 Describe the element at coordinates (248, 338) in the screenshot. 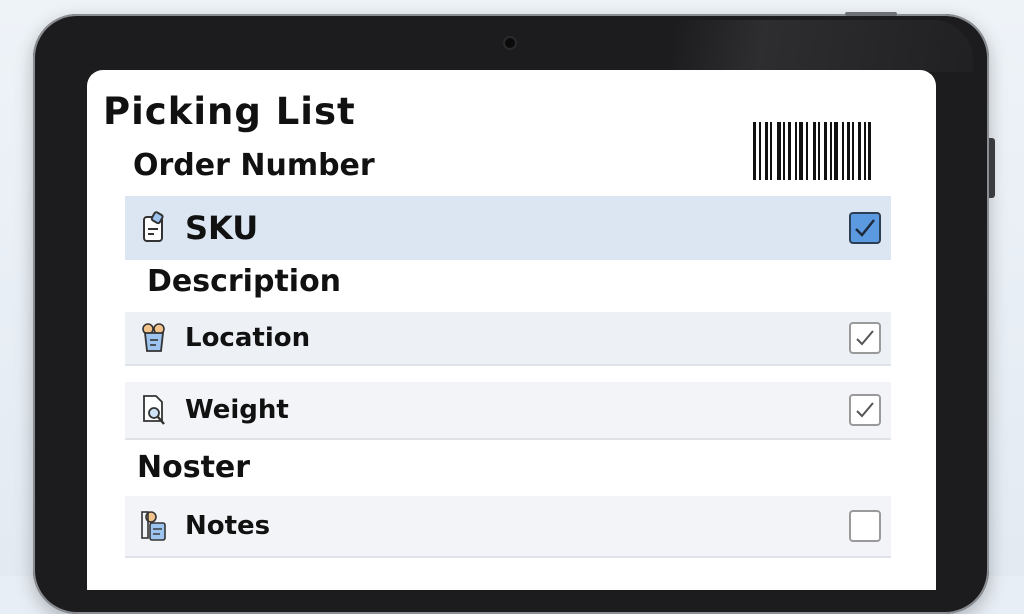

I see `location-label: Location` at that location.